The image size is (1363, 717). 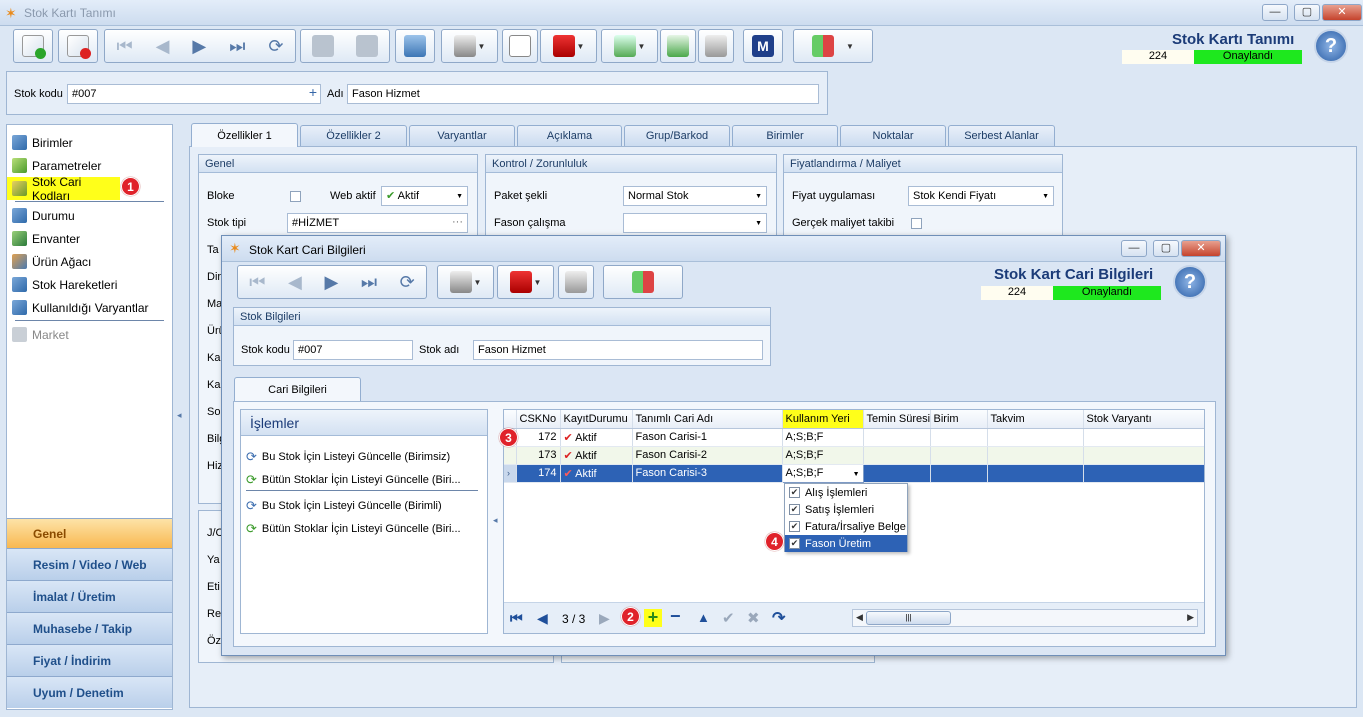 What do you see at coordinates (583, 94) in the screenshot?
I see `stock-name-input: Fason Hizmet` at bounding box center [583, 94].